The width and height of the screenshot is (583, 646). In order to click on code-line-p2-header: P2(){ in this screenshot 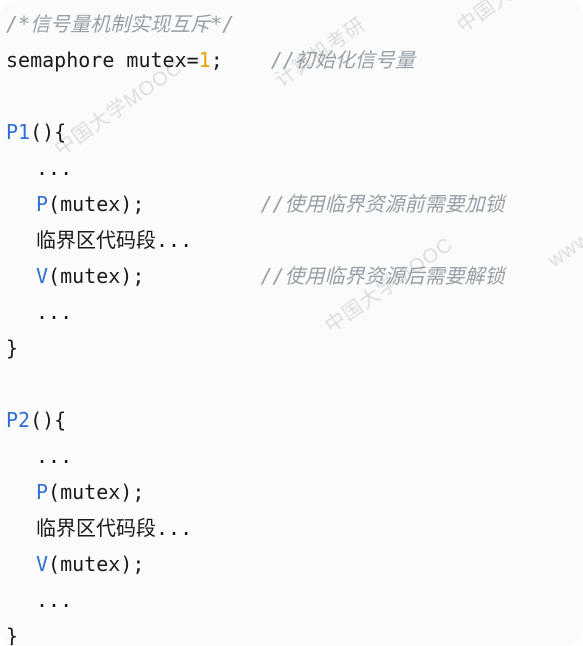, I will do `click(36, 420)`.